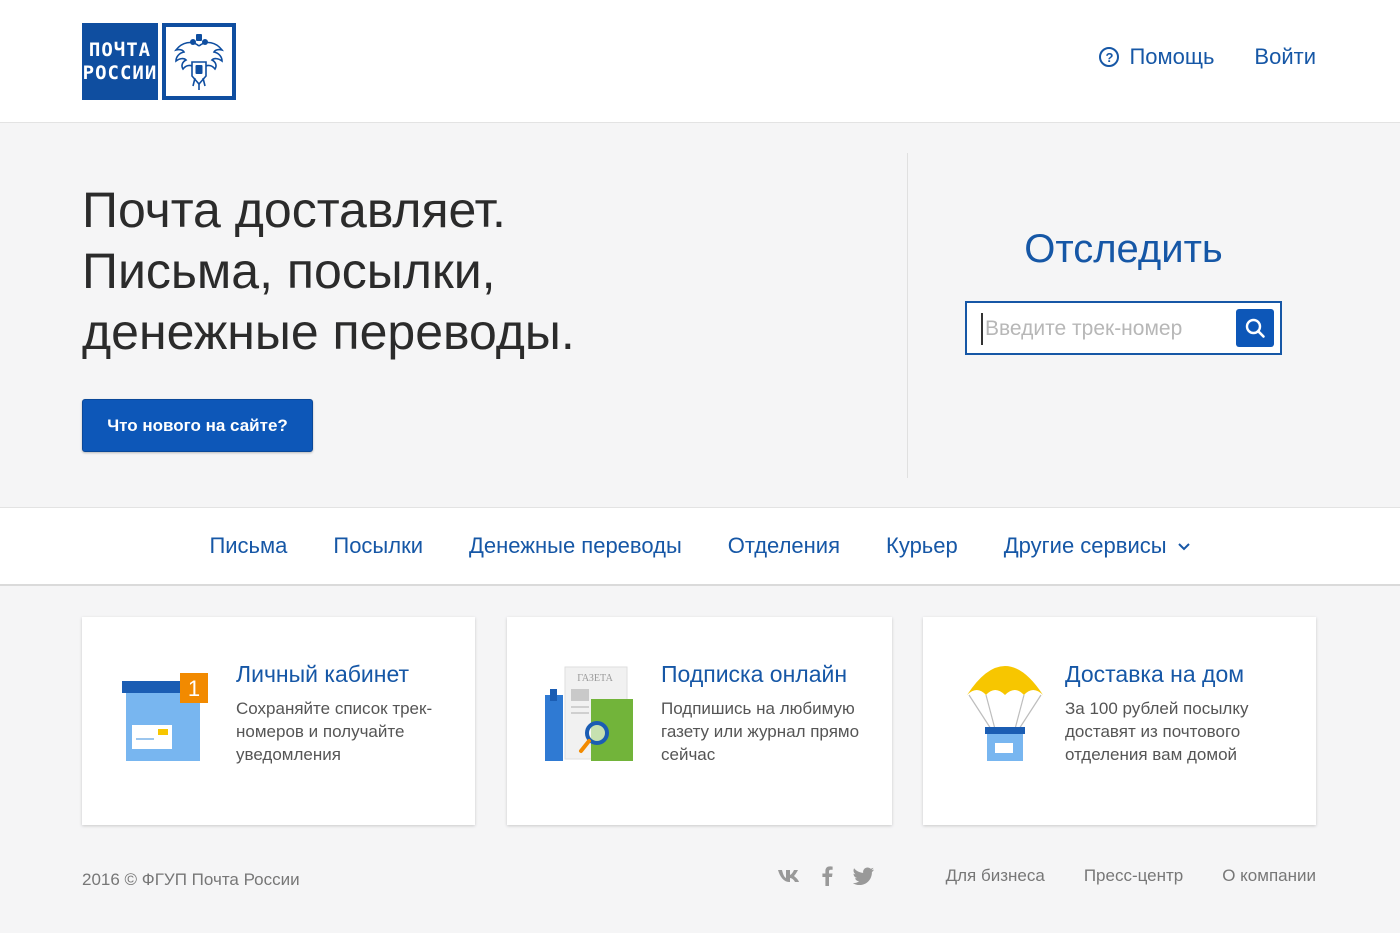 Image resolution: width=1400 pixels, height=933 pixels. Describe the element at coordinates (378, 546) in the screenshot. I see `nav-item-parcels: Посылки` at that location.